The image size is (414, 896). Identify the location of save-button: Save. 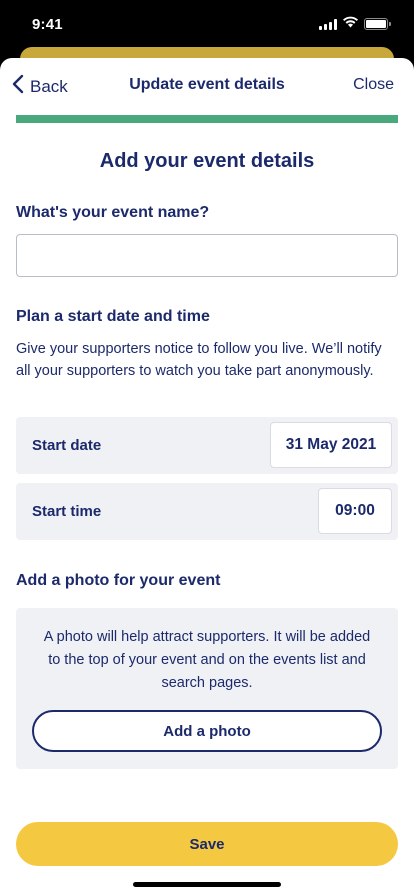
(207, 844).